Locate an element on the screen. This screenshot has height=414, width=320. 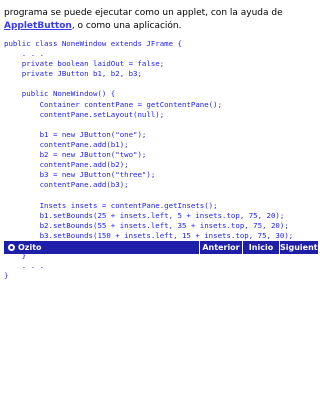
code-line: b3 = new JButton("three"); is located at coordinates (80, 175).